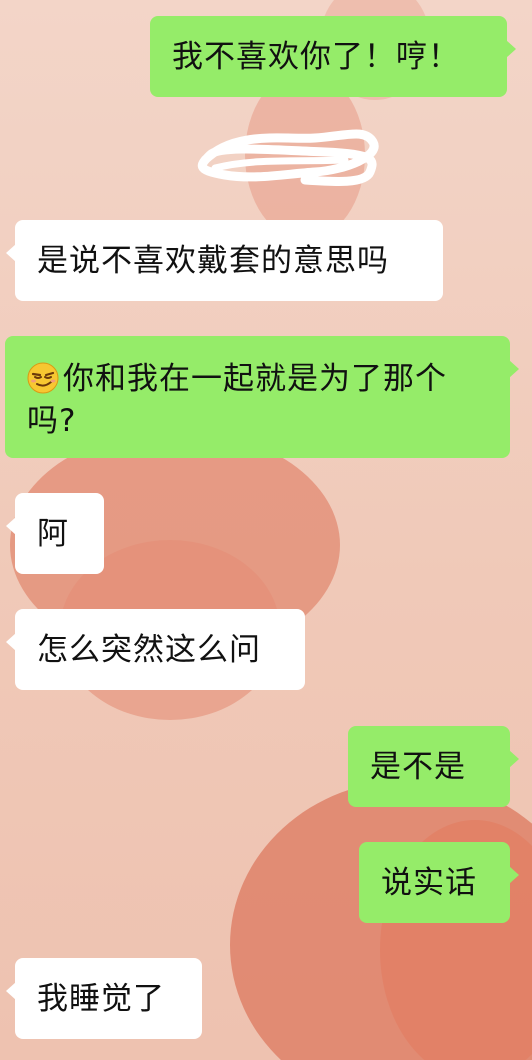 This screenshot has height=1060, width=532. I want to click on message-text: 是不是, so click(418, 766).